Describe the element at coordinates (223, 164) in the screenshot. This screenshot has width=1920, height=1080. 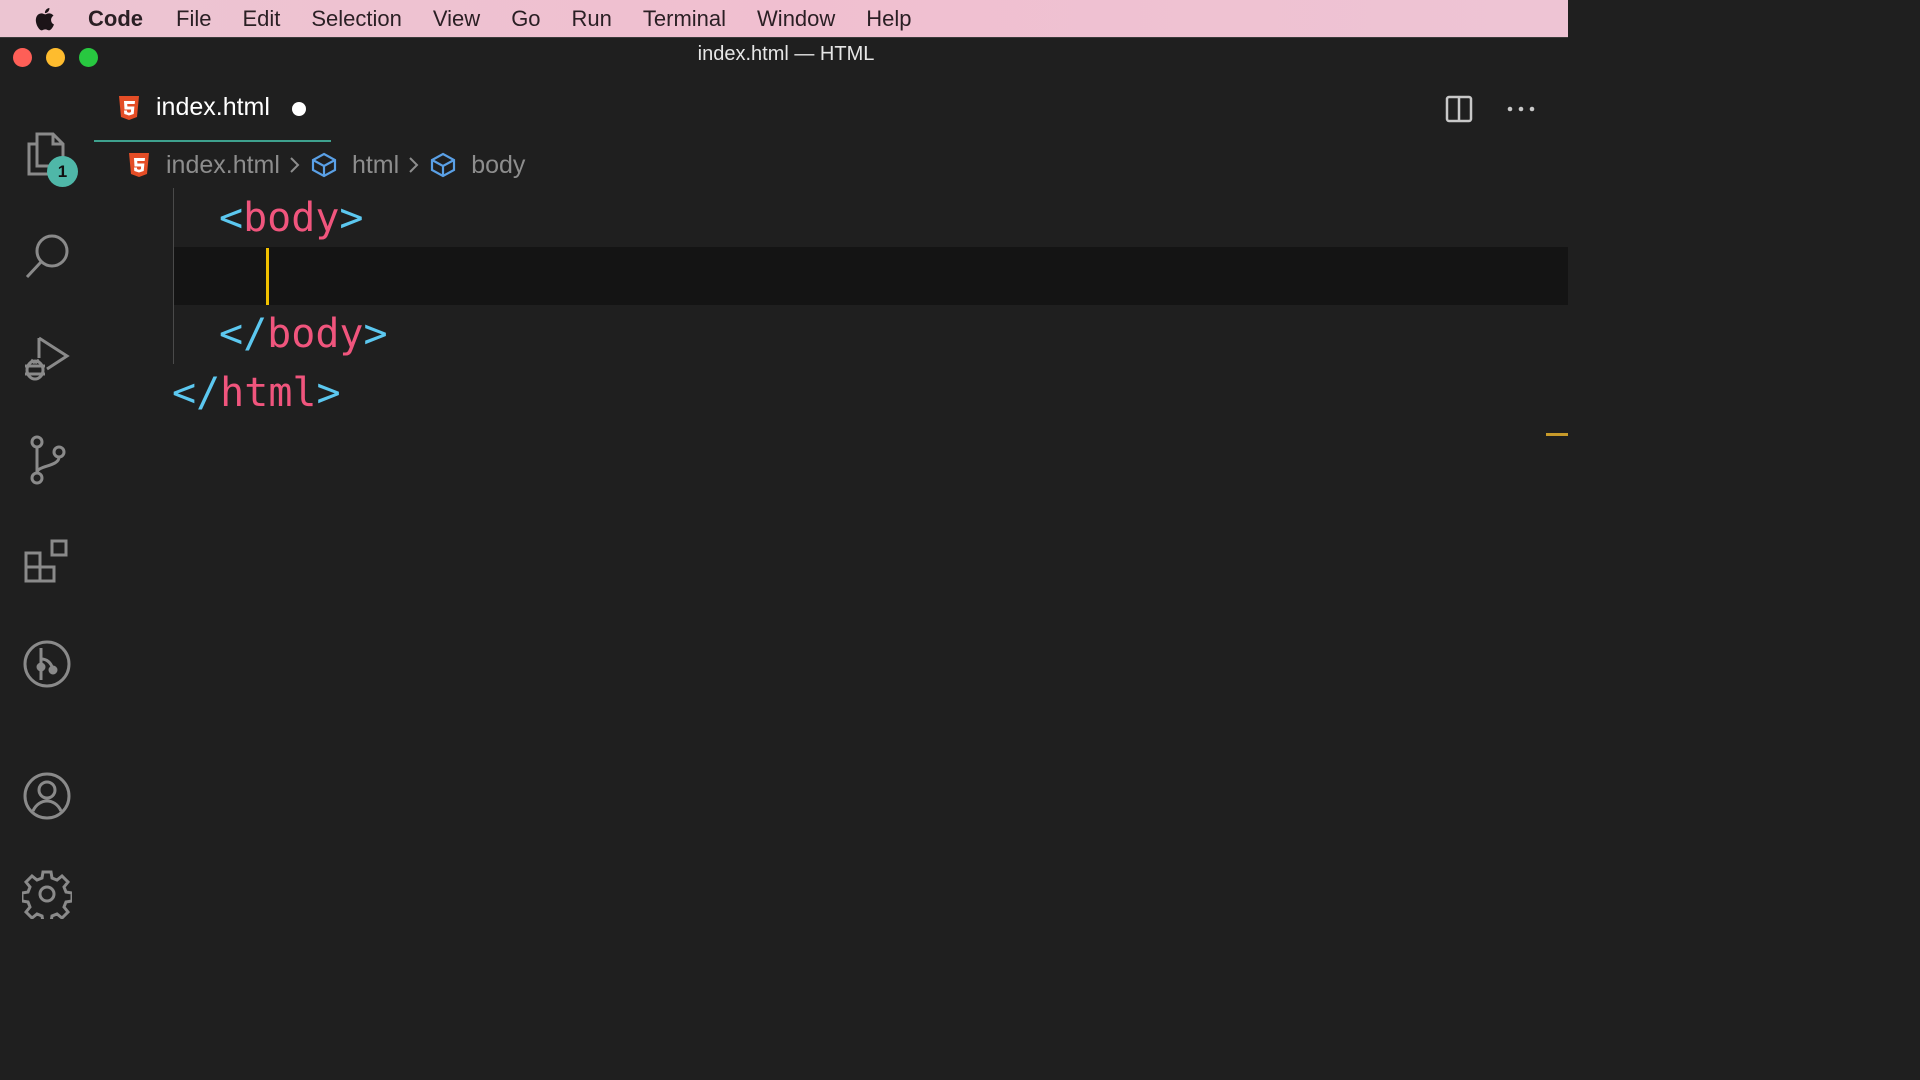
I see `breadcrumb-file-label: index.html` at that location.